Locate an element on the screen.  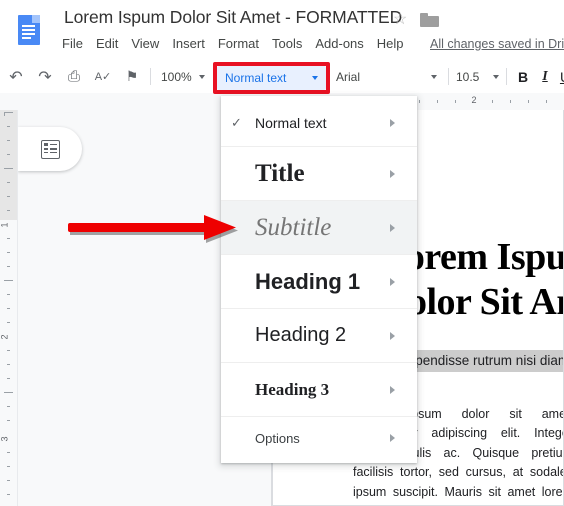
style-dropdown-highlight-box: Normal text is located at coordinates (271, 78).